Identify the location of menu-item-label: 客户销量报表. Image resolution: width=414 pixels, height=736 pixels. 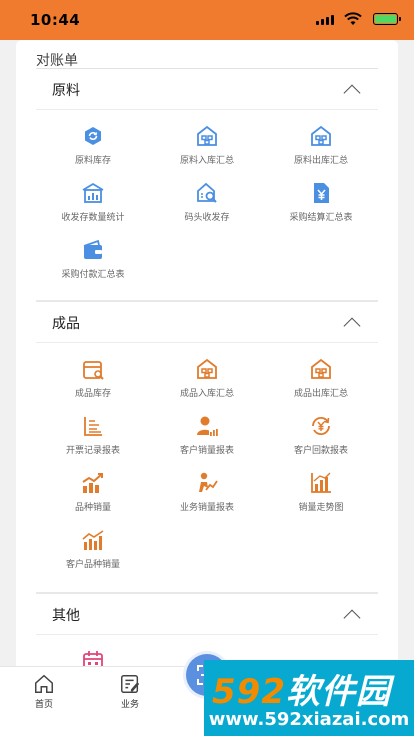
(206, 451).